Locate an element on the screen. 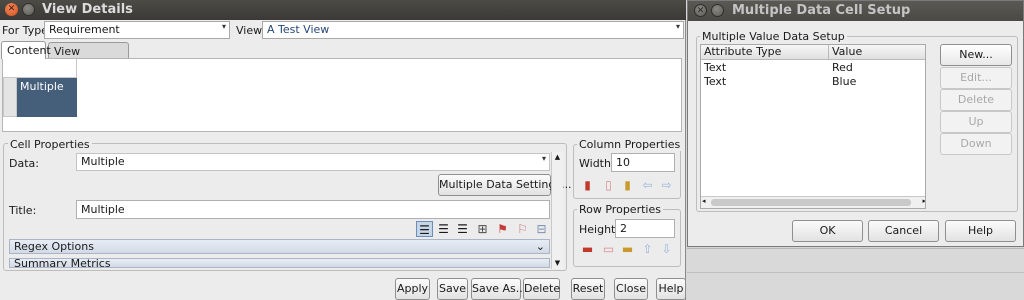  data-label: Data: is located at coordinates (24, 163).